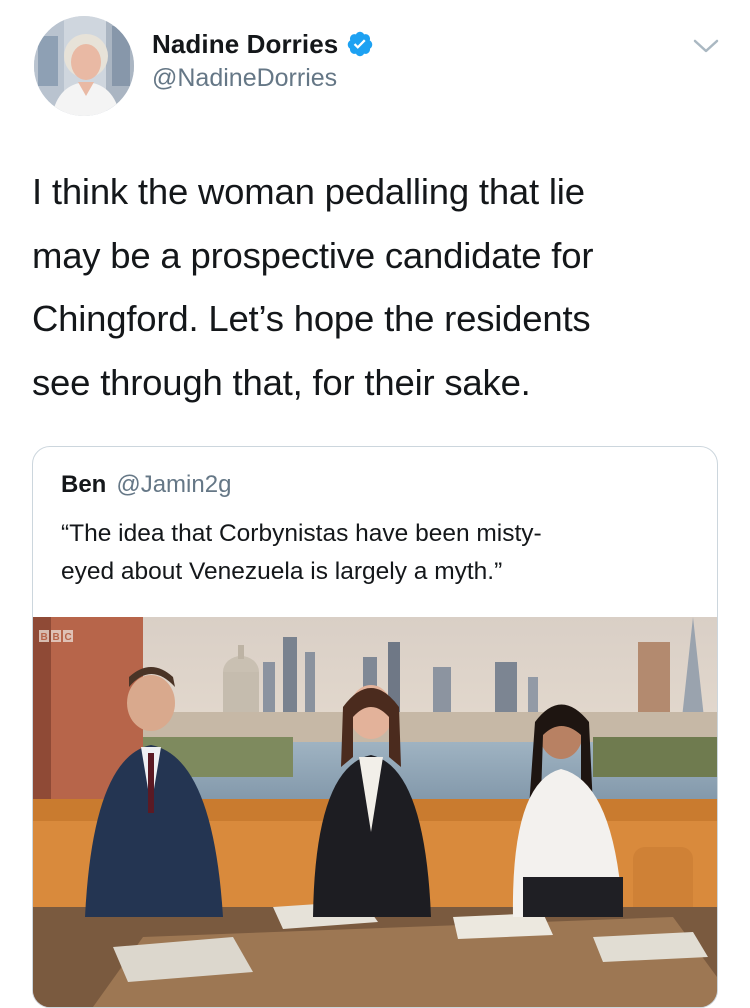 Image resolution: width=750 pixels, height=1008 pixels. What do you see at coordinates (83, 485) in the screenshot?
I see `quoted-display-name: Ben` at bounding box center [83, 485].